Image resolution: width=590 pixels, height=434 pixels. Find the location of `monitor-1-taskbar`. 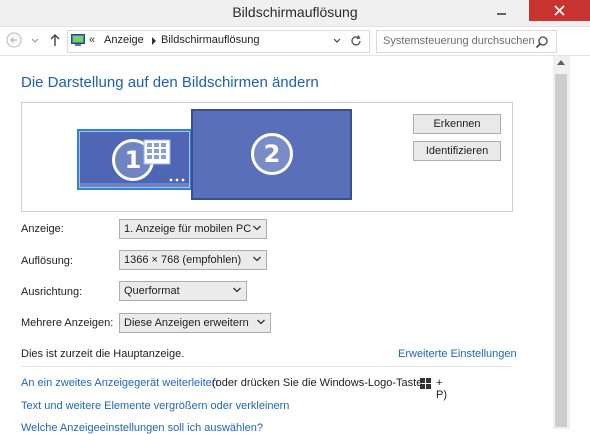

monitor-1-taskbar is located at coordinates (134, 185).